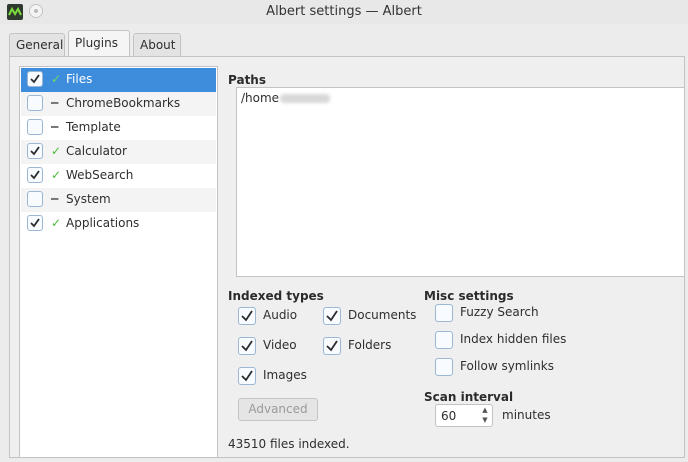 The image size is (688, 462). What do you see at coordinates (485, 420) in the screenshot?
I see `spin-down-icon: ▼` at bounding box center [485, 420].